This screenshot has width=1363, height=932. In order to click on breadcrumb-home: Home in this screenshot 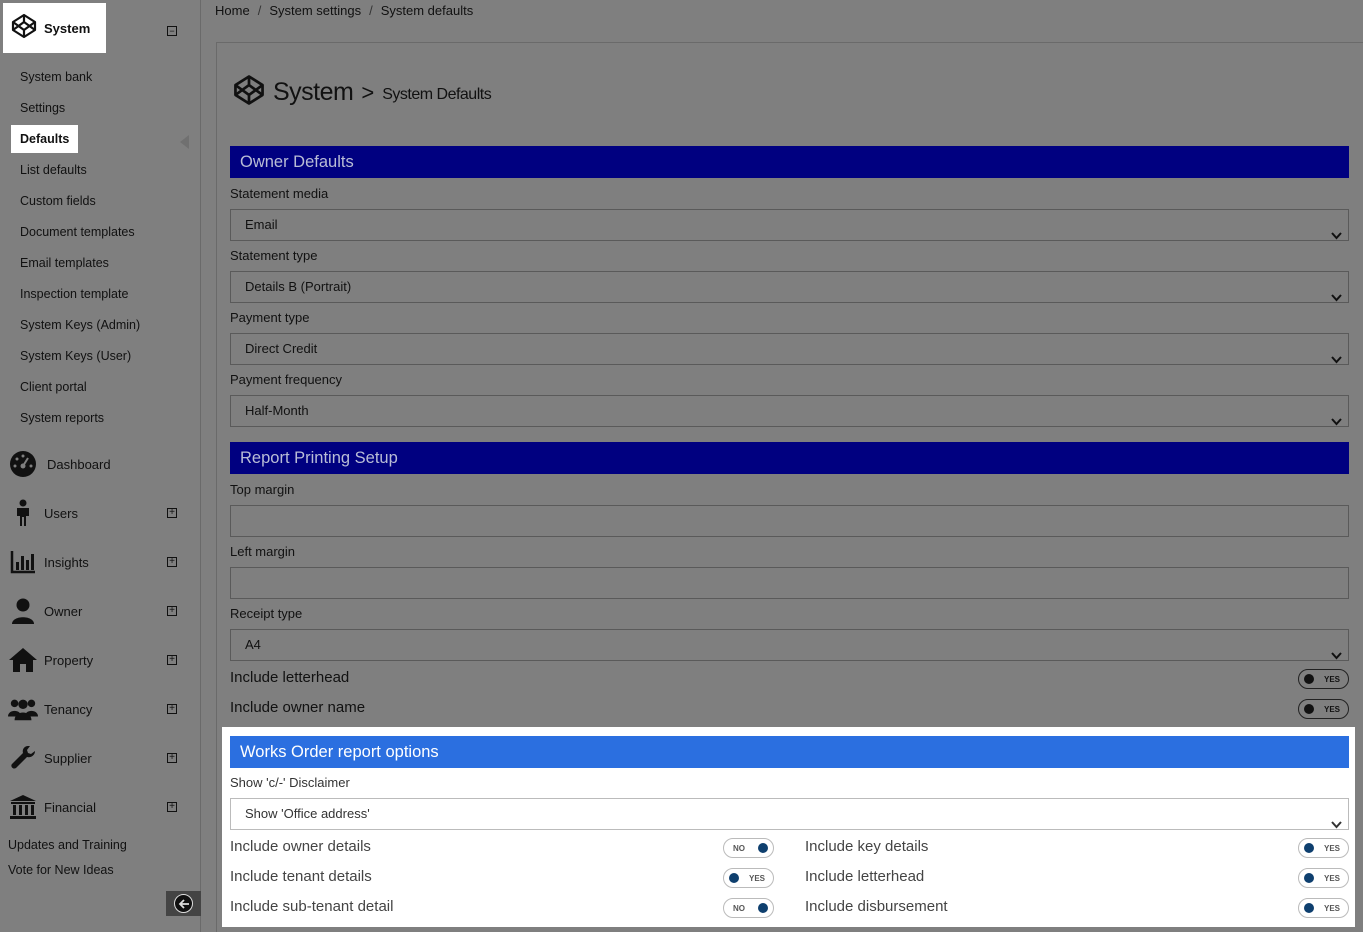, I will do `click(232, 10)`.